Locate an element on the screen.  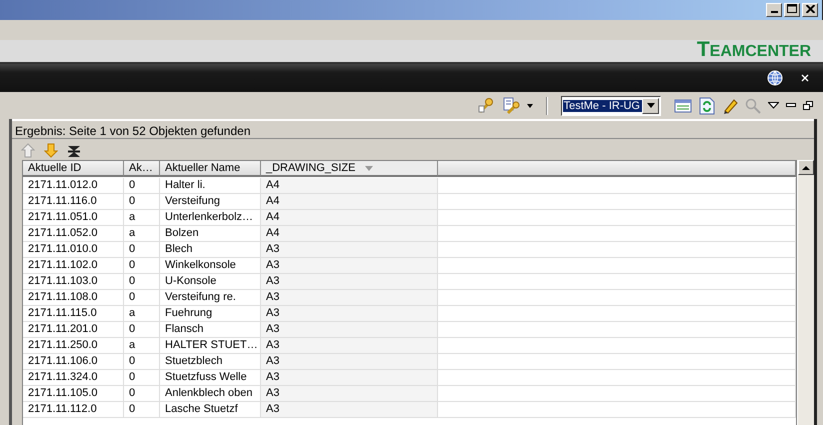
table-cell: 2171.11.324.0 is located at coordinates (73, 378).